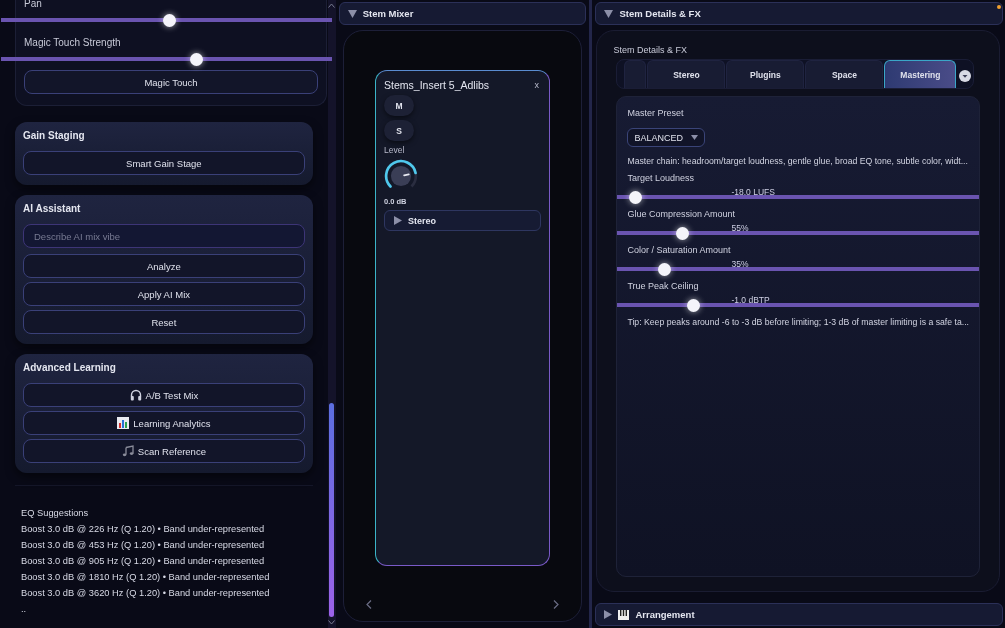 This screenshot has width=1005, height=628. Describe the element at coordinates (146, 593) in the screenshot. I see `suggestion-text: Boost 3.0 dB @ 3620 Hz (Q 1.20) • Band under-represented` at that location.